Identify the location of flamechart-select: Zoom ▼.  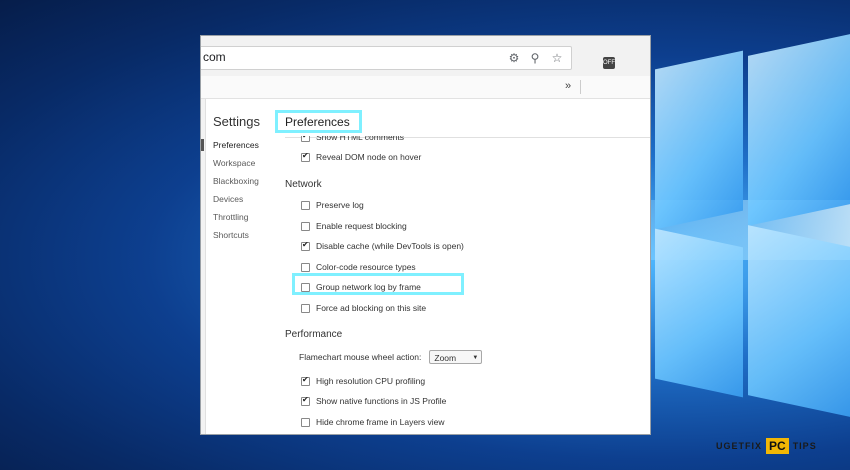
(456, 357).